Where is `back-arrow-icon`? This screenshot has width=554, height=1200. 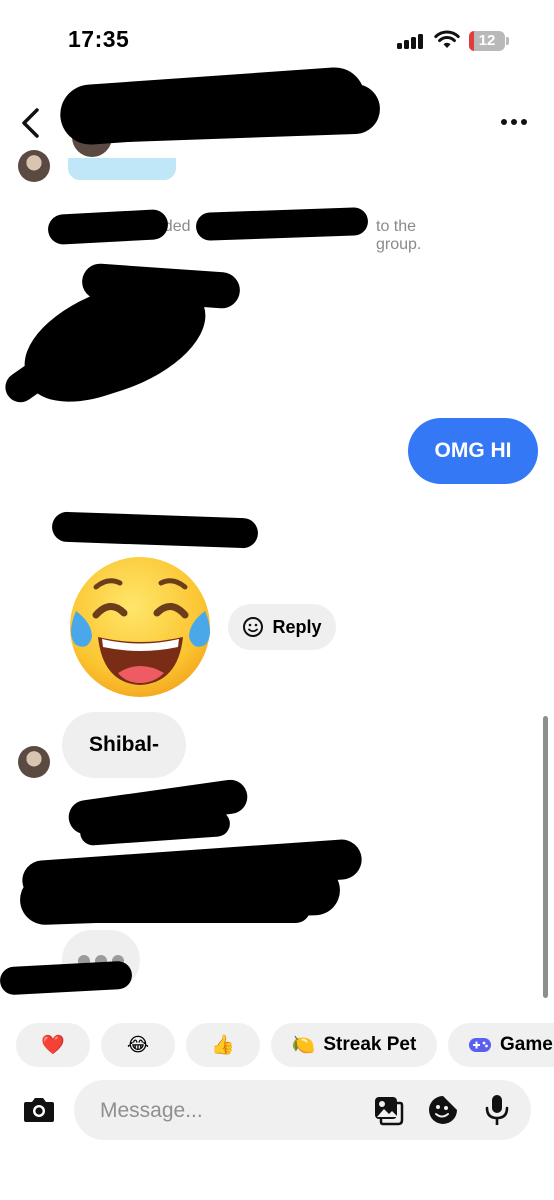
back-arrow-icon is located at coordinates (32, 123).